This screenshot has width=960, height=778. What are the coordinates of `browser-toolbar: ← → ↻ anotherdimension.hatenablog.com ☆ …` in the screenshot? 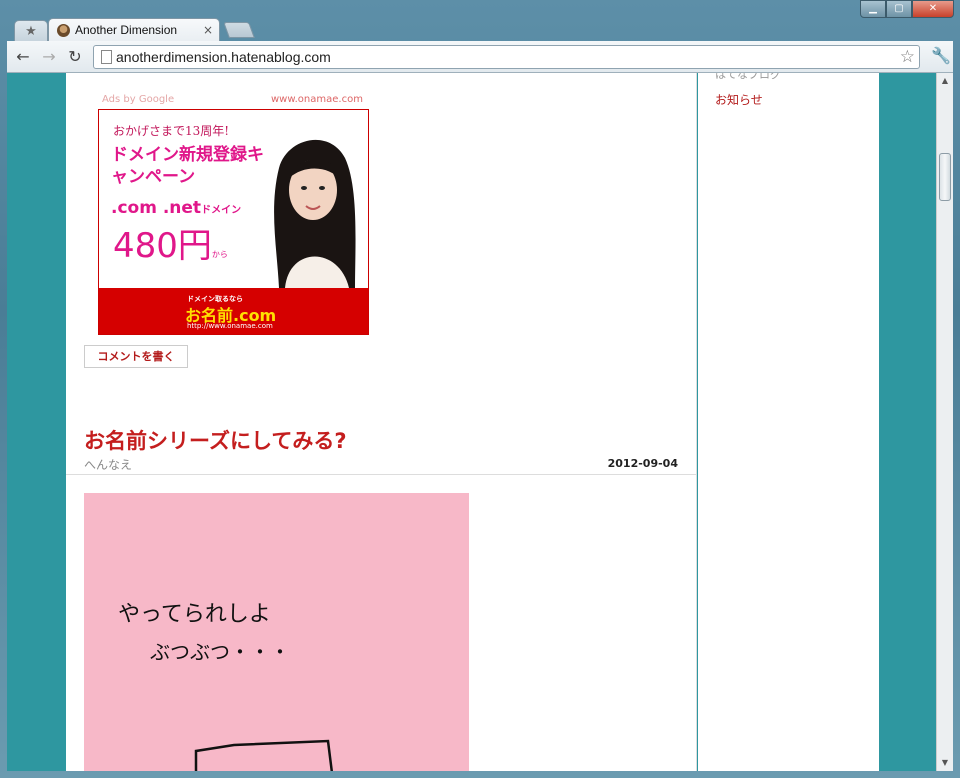 It's located at (480, 57).